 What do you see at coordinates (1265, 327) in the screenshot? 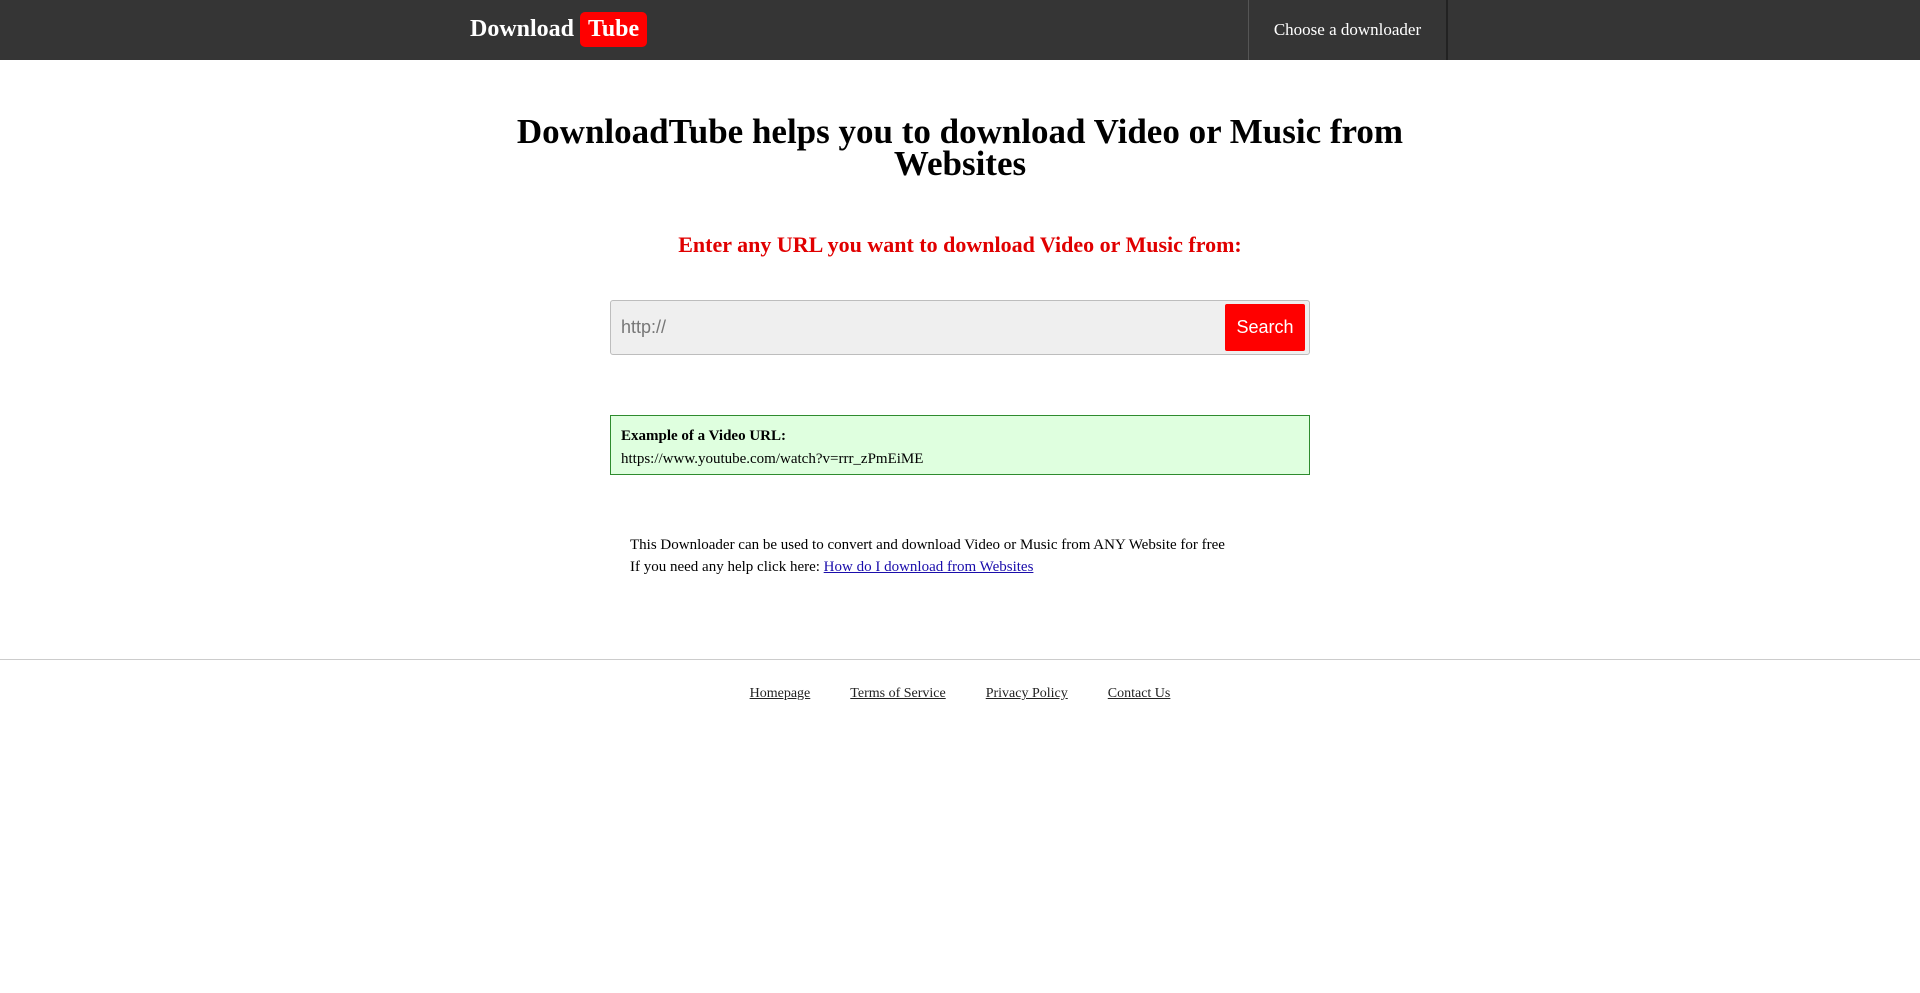
I see `search-button: Search` at bounding box center [1265, 327].